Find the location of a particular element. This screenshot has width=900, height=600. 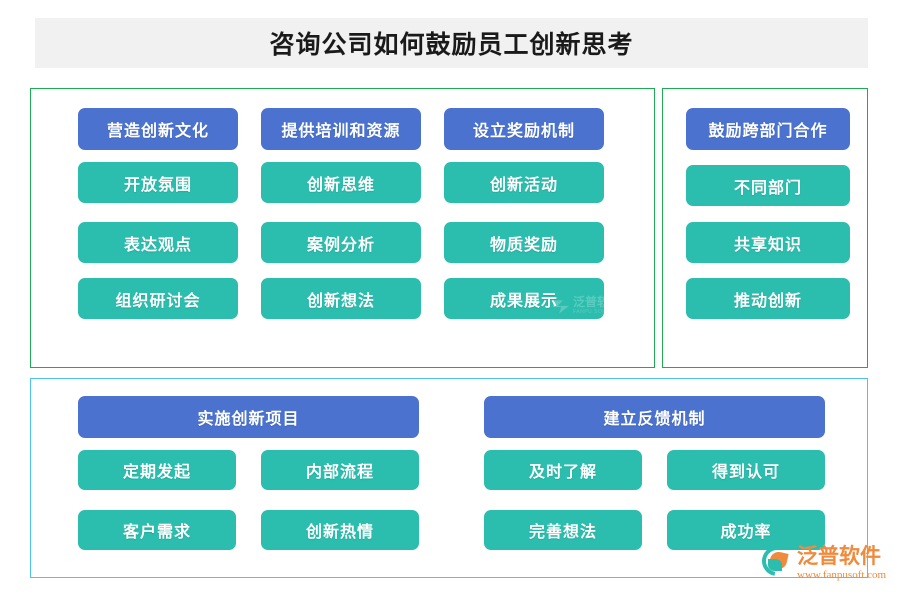

box-item-training-2: 案例分析 is located at coordinates (341, 242).